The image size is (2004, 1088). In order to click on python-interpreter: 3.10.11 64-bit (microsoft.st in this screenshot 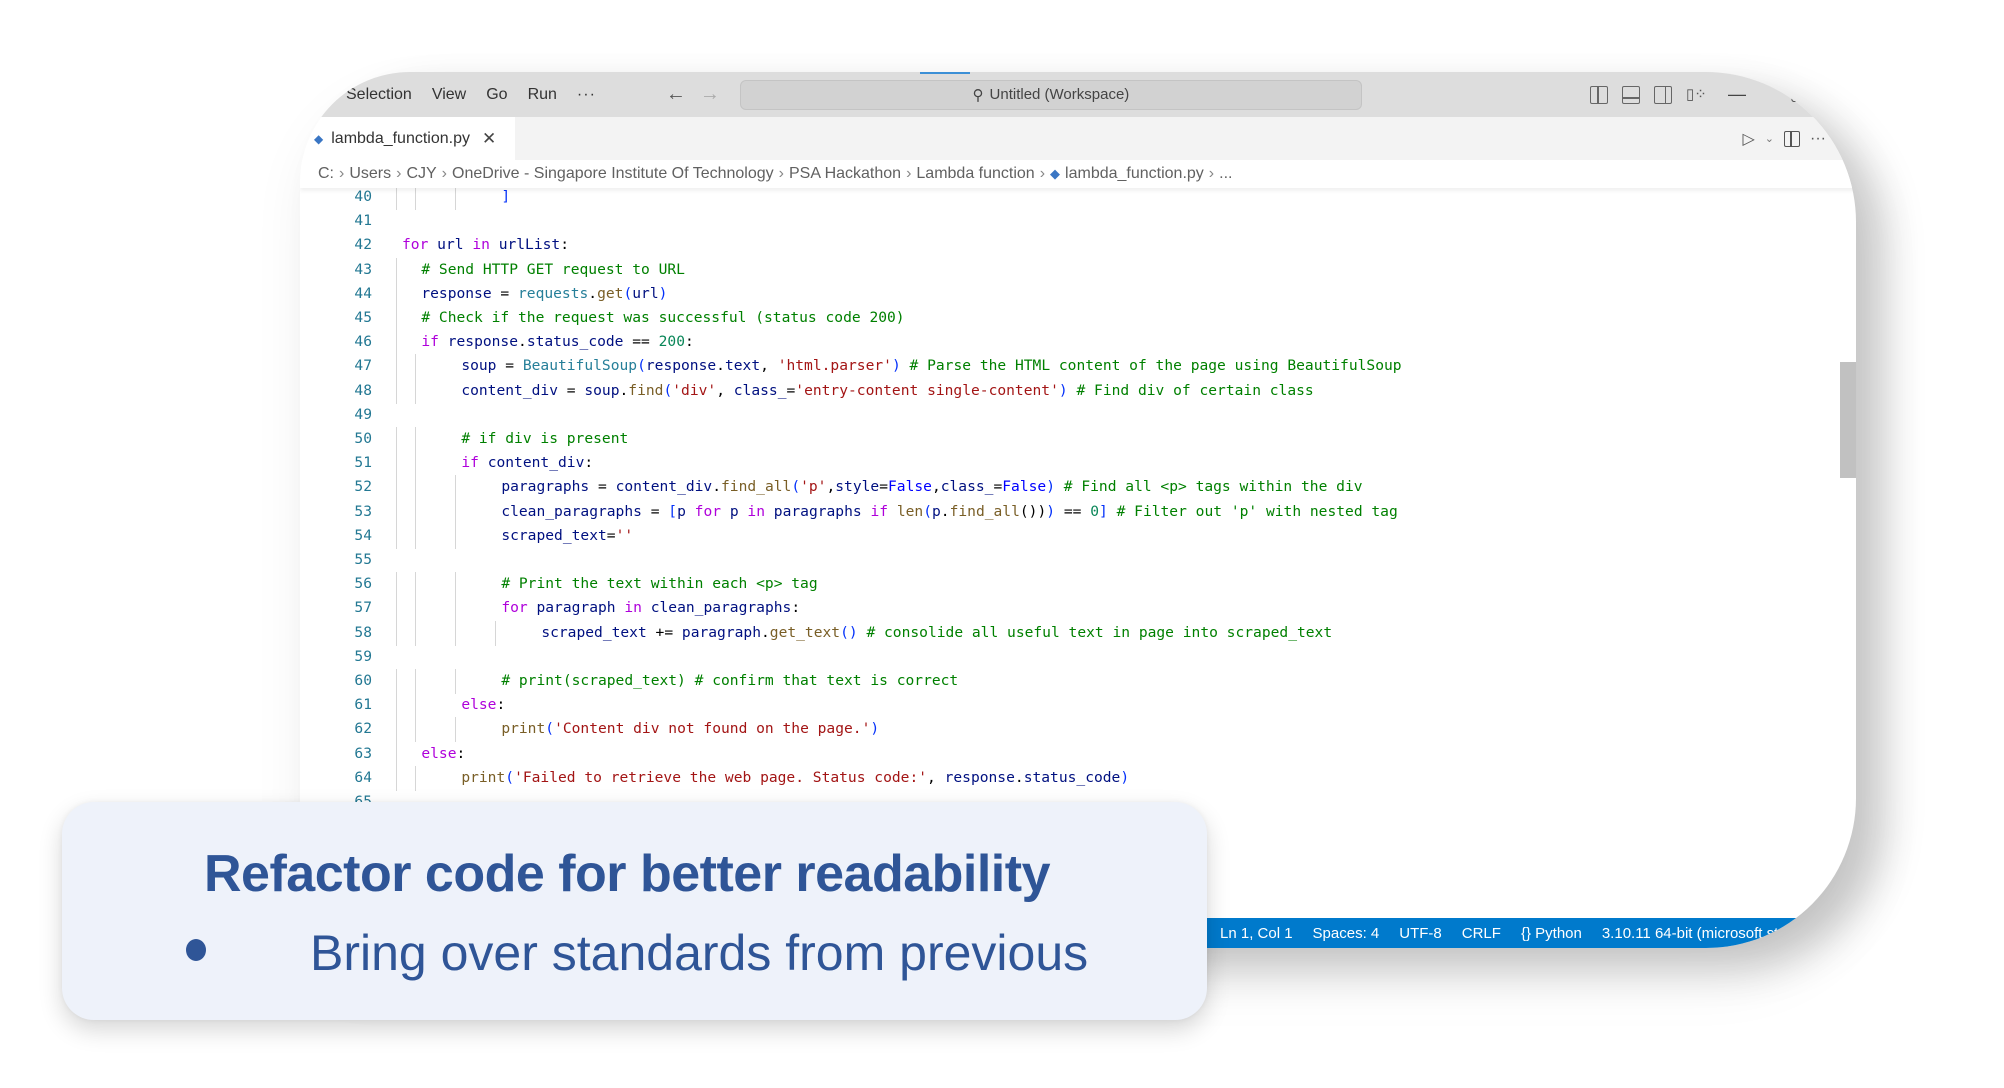, I will do `click(1690, 933)`.